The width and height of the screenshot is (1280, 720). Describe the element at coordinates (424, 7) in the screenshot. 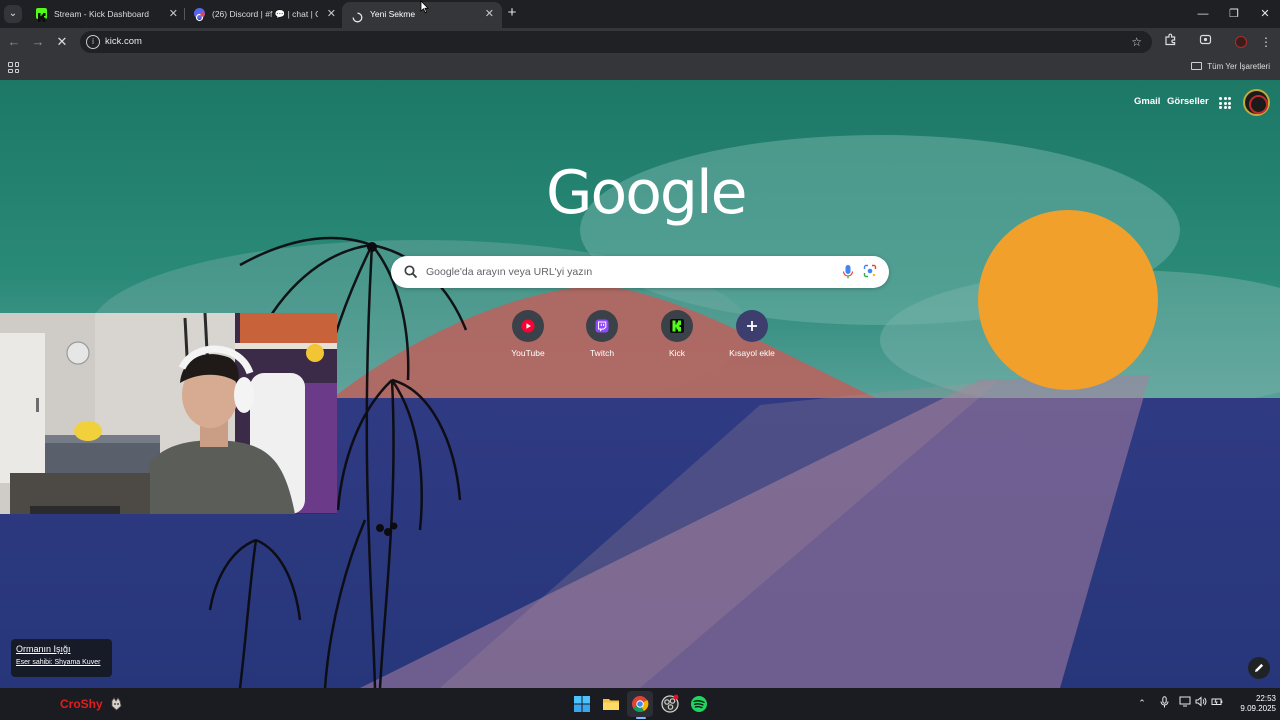

I see `mouse-cursor-icon` at that location.